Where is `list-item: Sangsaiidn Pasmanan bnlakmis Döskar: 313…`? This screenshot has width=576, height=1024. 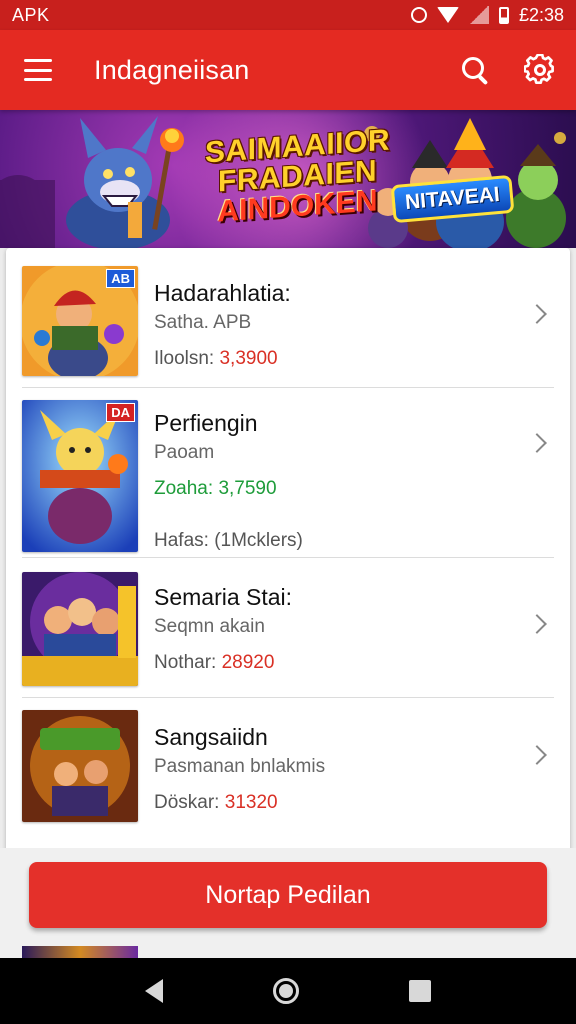 list-item: Sangsaiidn Pasmanan bnlakmis Döskar: 313… is located at coordinates (288, 773).